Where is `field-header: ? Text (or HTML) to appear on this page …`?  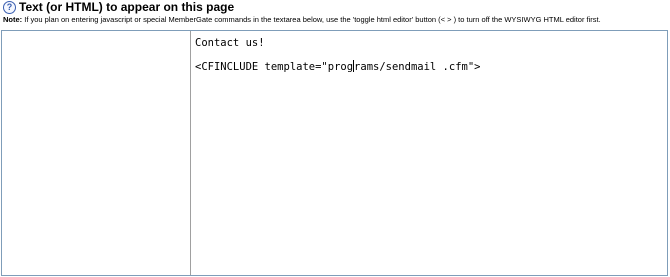 field-header: ? Text (or HTML) to appear on this page … is located at coordinates (335, 15).